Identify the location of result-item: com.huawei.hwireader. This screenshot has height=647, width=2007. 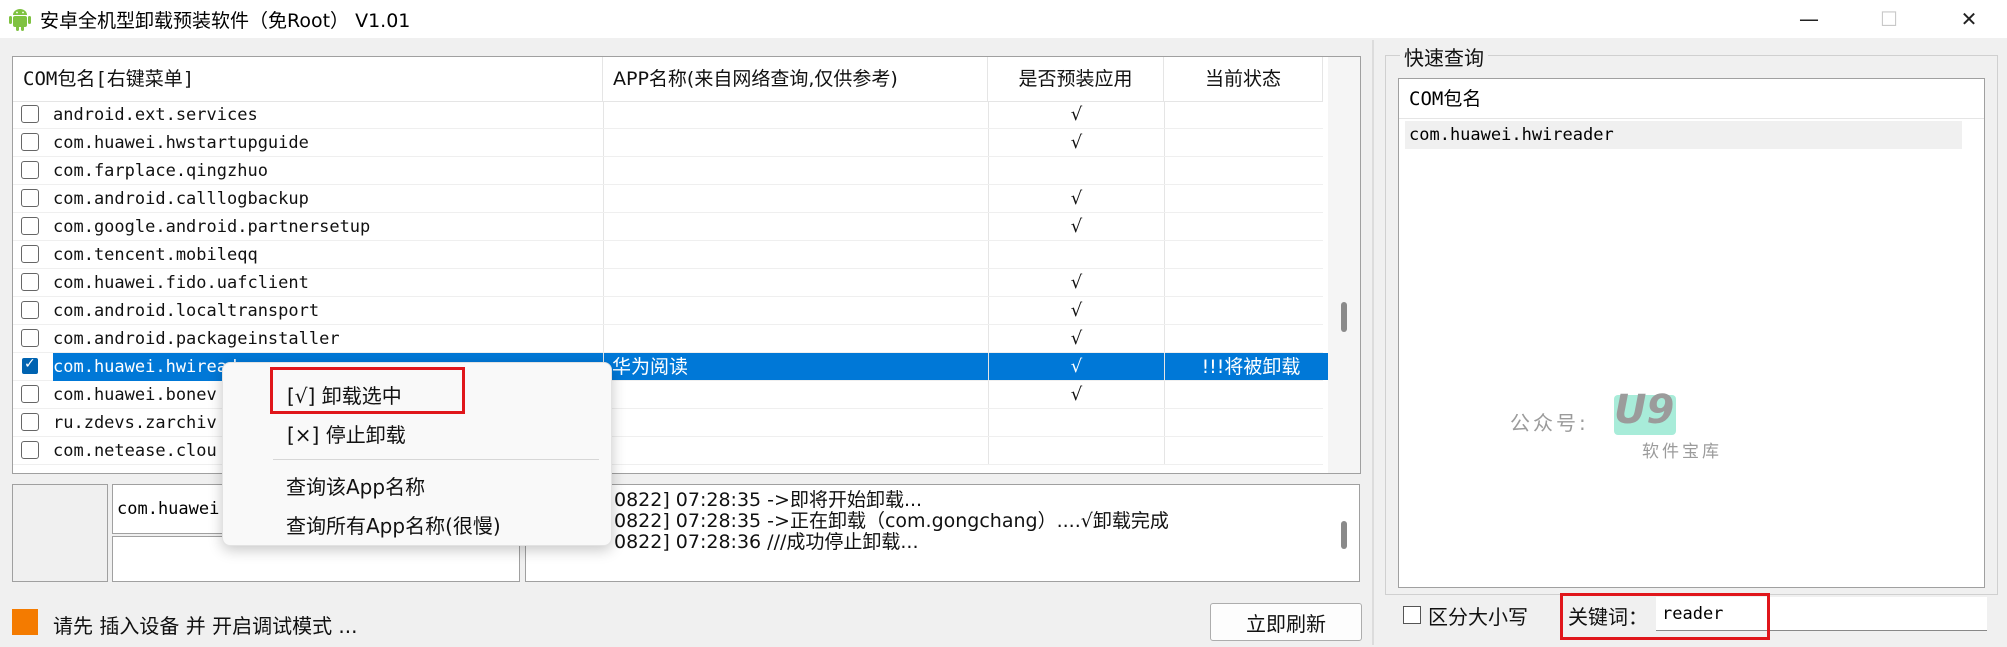
(1683, 135).